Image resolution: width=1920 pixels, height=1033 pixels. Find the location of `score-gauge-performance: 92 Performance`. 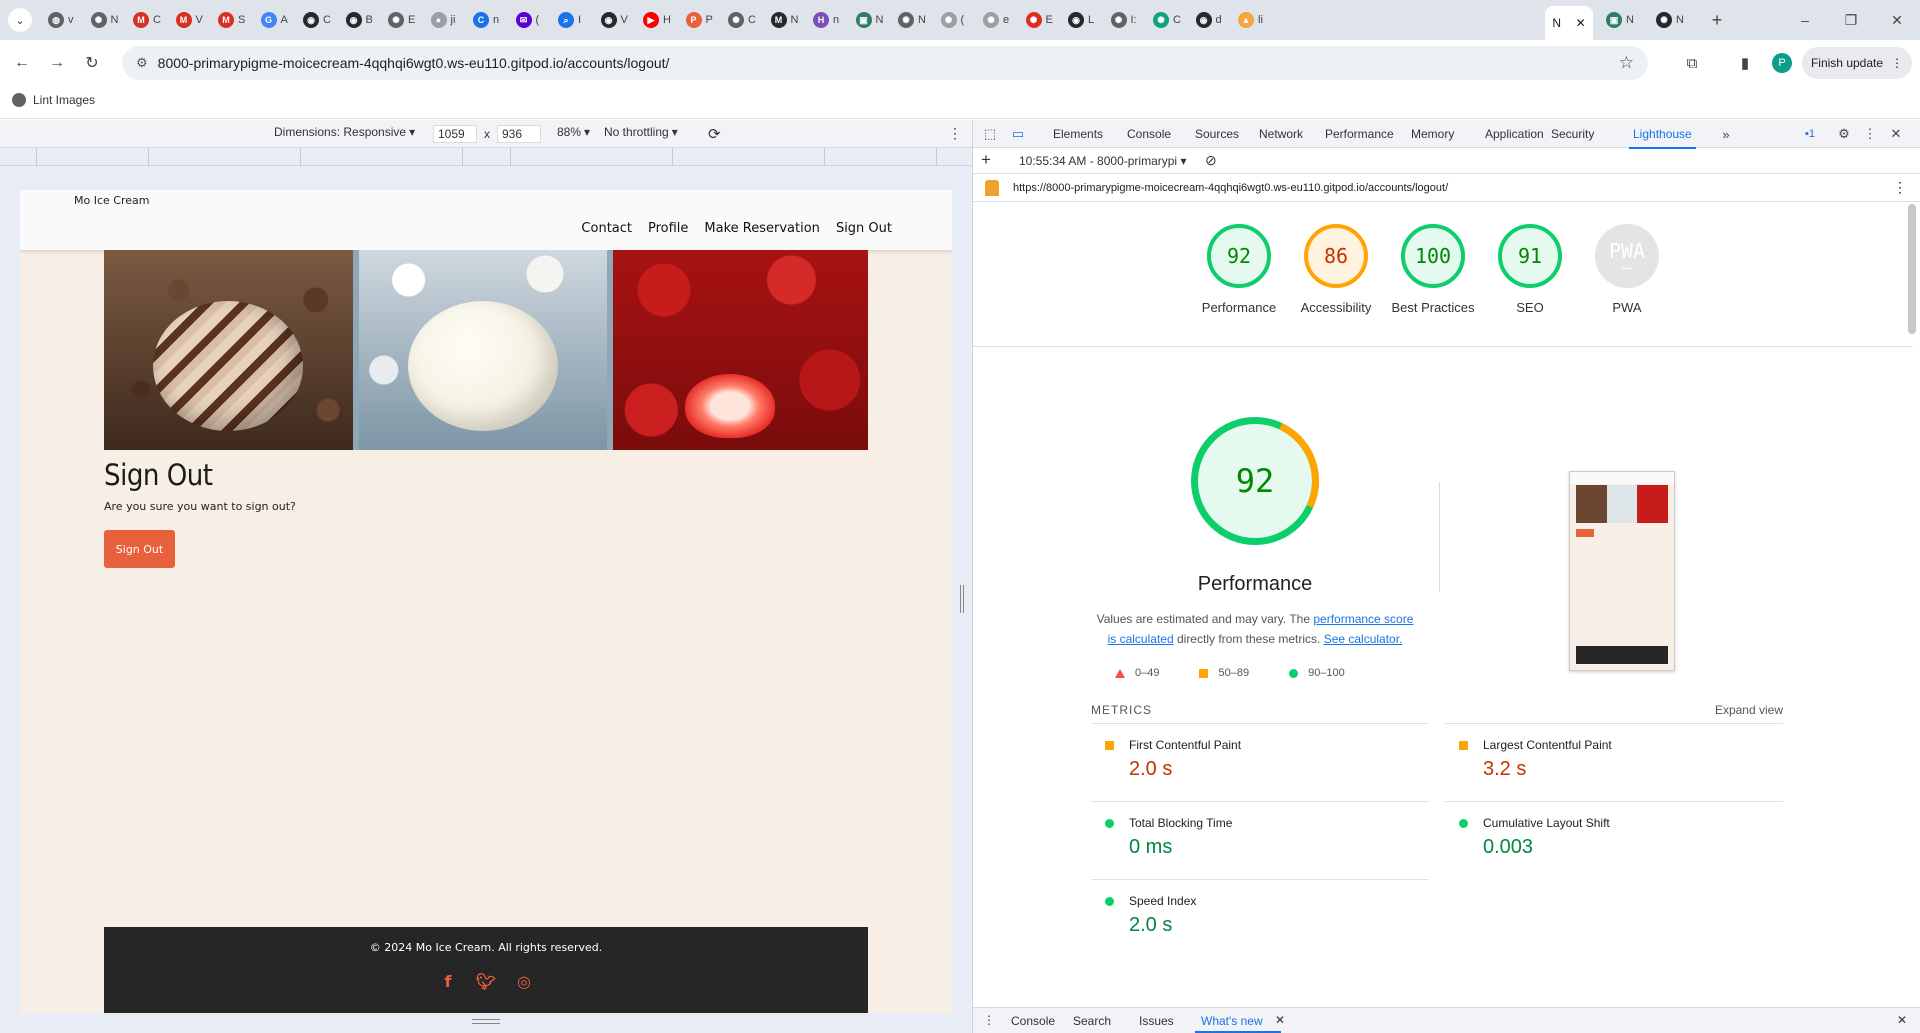

score-gauge-performance: 92 Performance is located at coordinates (1239, 271).